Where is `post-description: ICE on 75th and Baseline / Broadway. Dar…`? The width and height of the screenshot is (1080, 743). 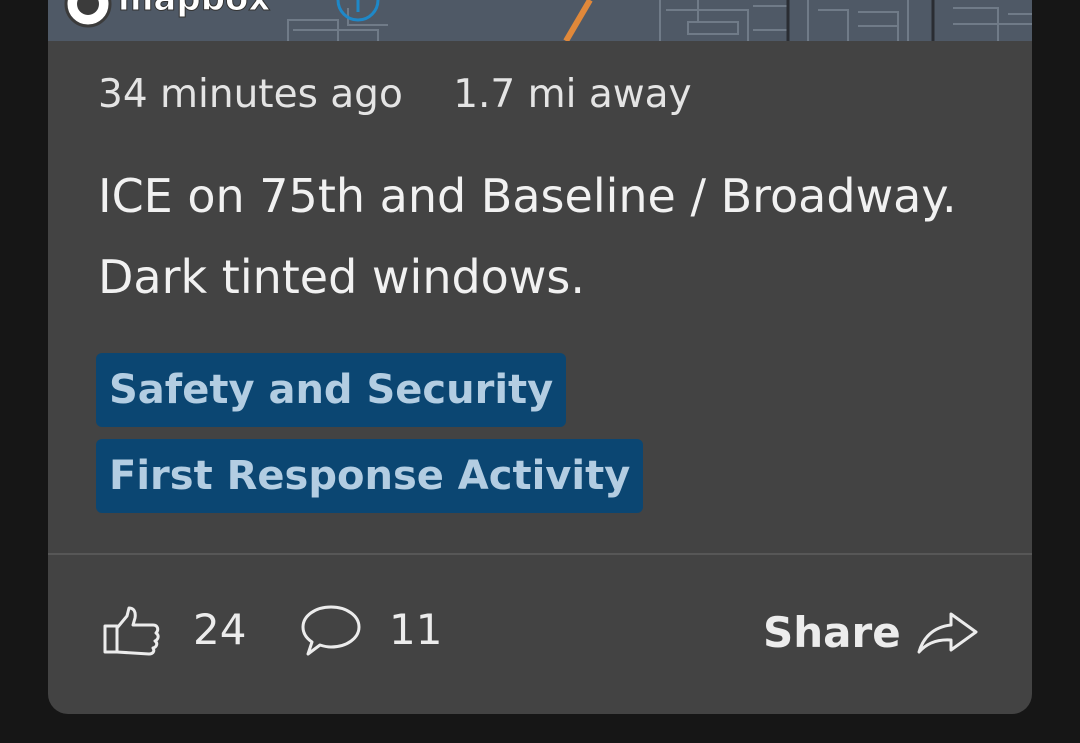
post-description: ICE on 75th and Baseline / Broadway. Dar… is located at coordinates (527, 236).